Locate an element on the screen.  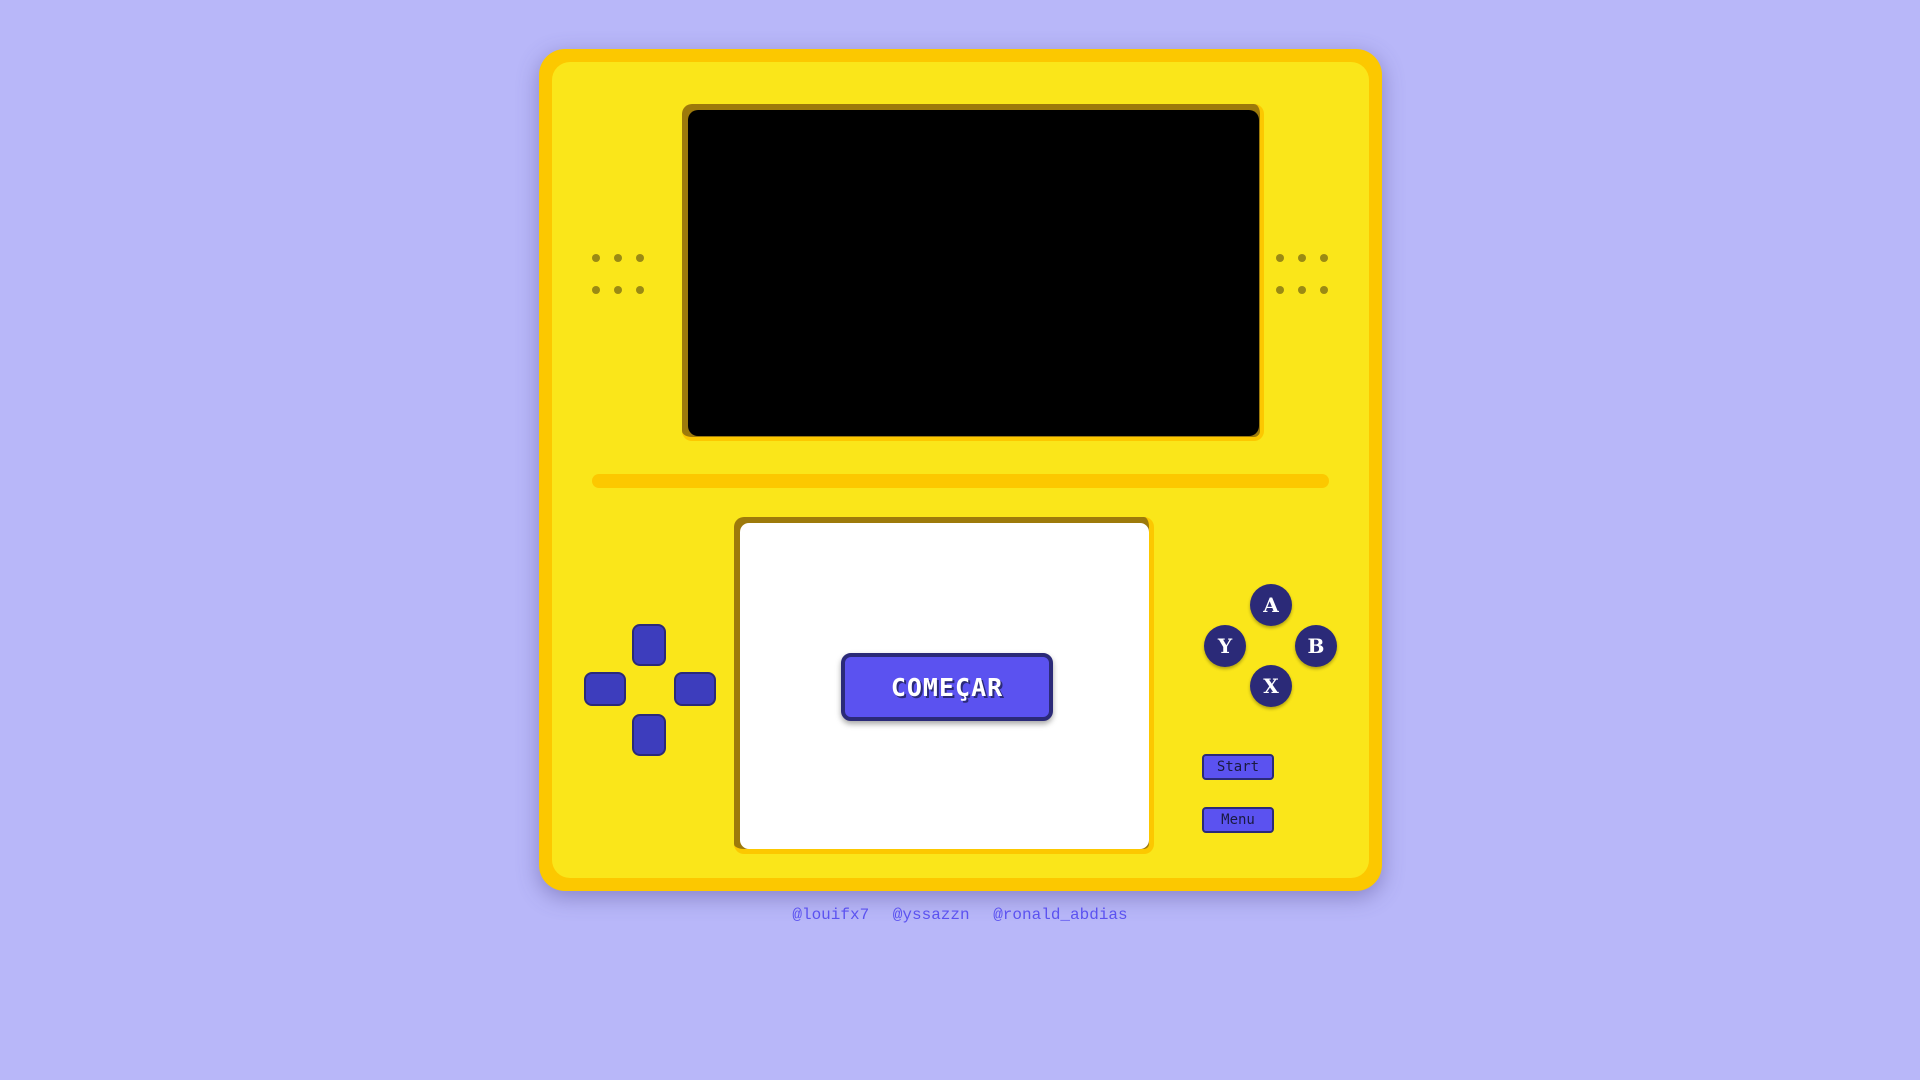
y-button: Y is located at coordinates (1225, 646).